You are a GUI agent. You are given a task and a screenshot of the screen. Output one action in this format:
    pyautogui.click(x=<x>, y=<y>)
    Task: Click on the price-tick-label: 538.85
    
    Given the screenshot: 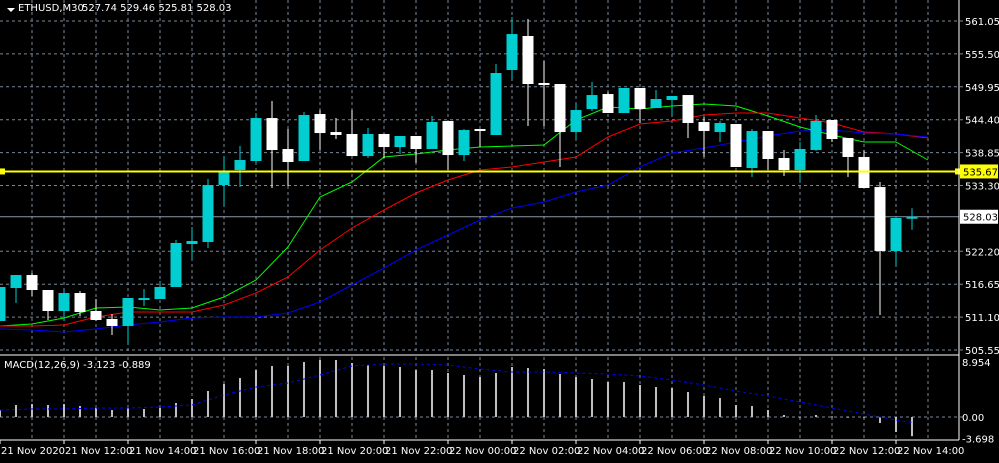 What is the action you would take?
    pyautogui.click(x=982, y=154)
    